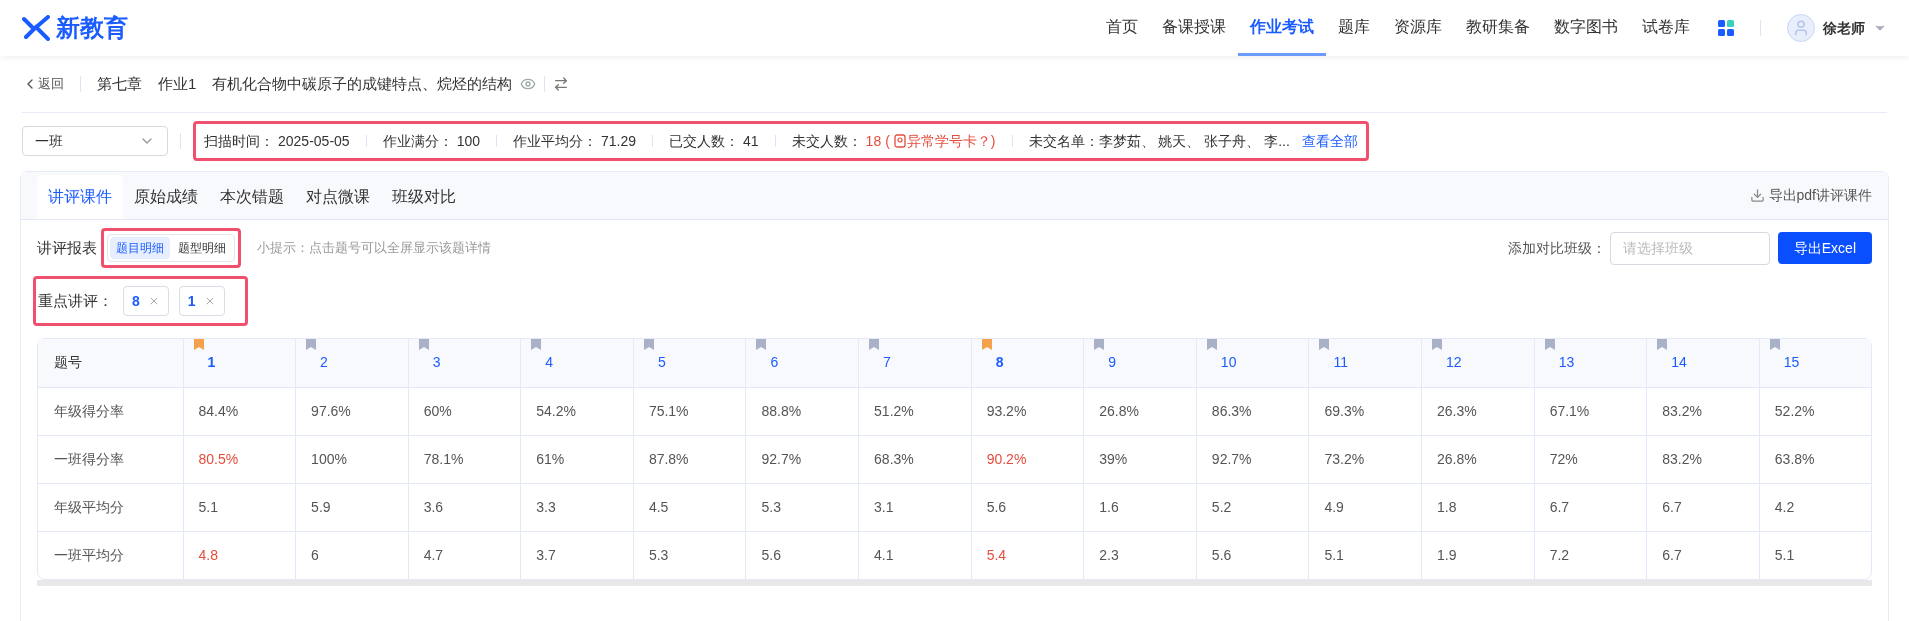 The image size is (1909, 621). I want to click on table-cell: 87.8%, so click(689, 459).